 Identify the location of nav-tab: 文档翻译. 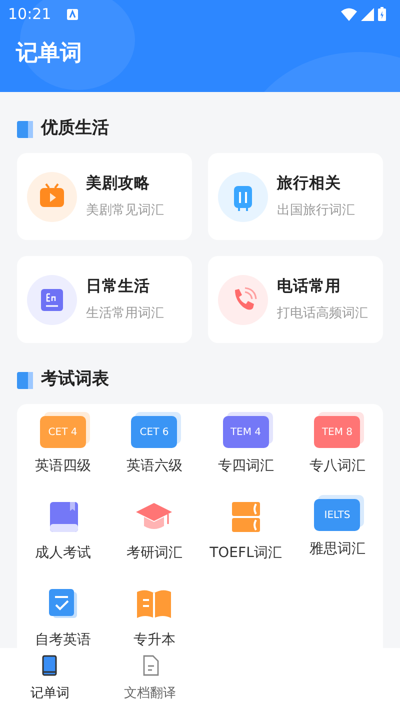
(150, 679).